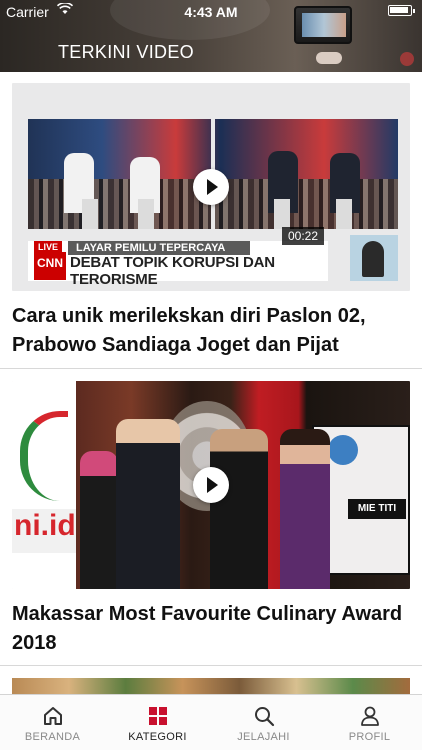 This screenshot has height=750, width=422. Describe the element at coordinates (263, 737) in the screenshot. I see `tab-label: JELAJAHI` at that location.